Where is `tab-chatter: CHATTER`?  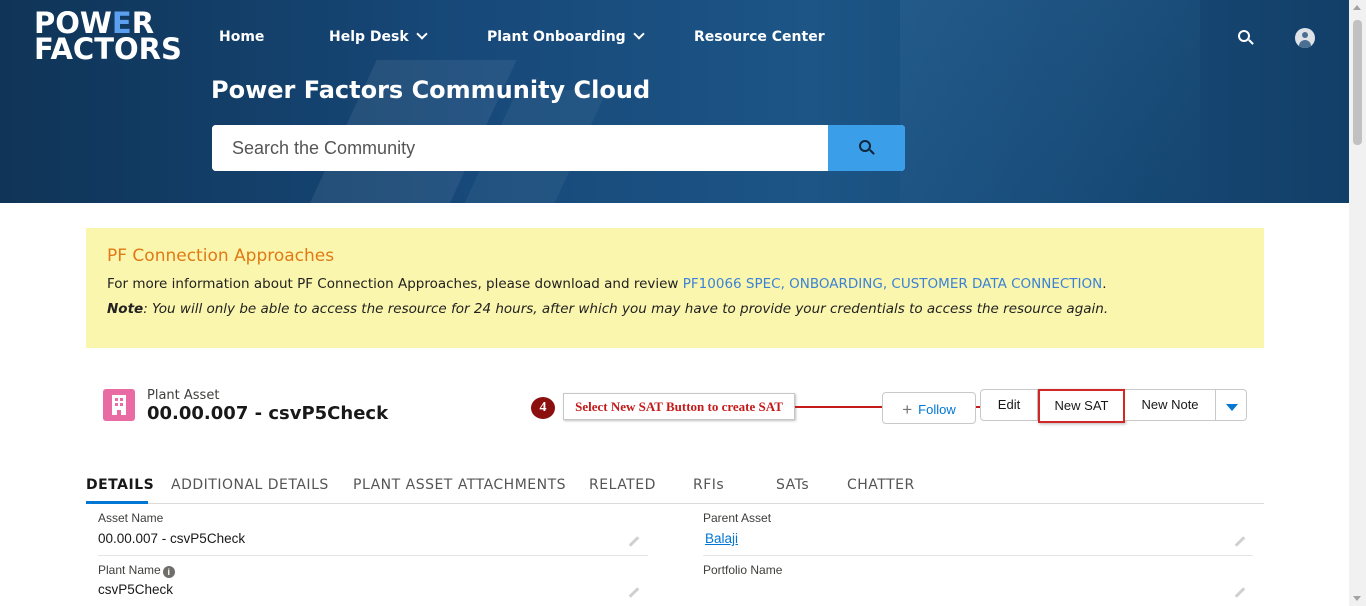
tab-chatter: CHATTER is located at coordinates (881, 485).